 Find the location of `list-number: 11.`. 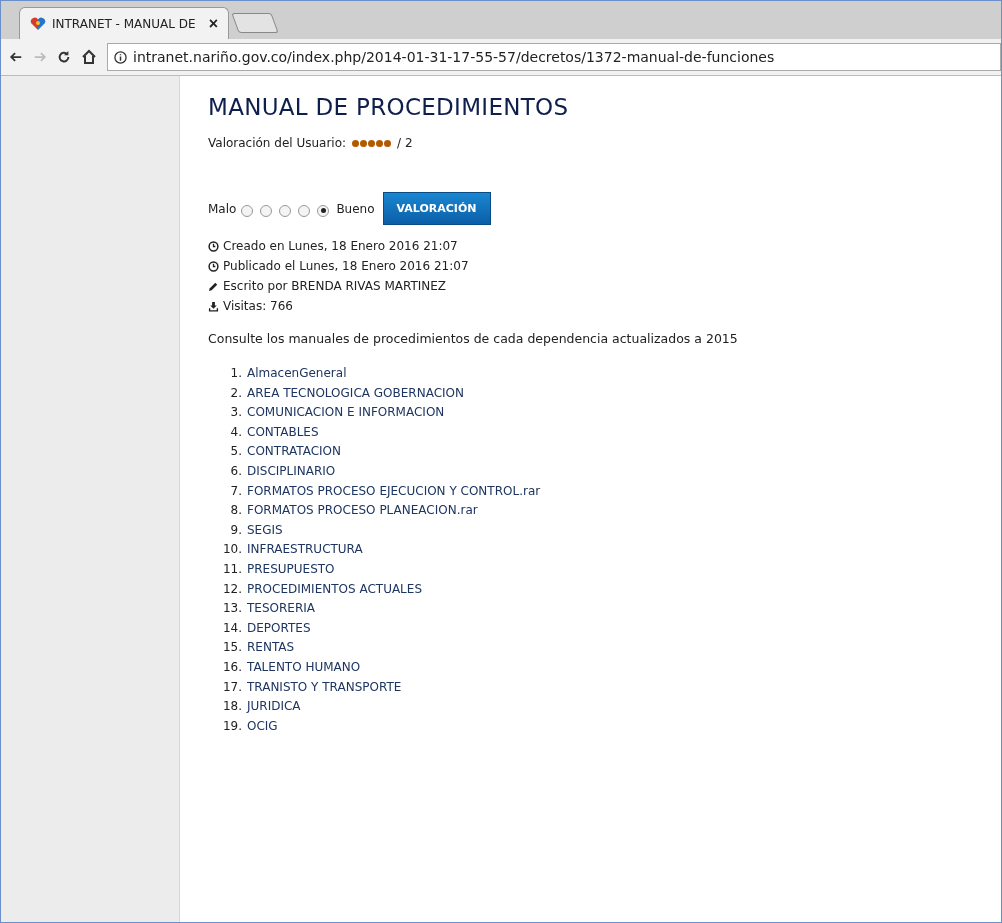

list-number: 11. is located at coordinates (232, 568).